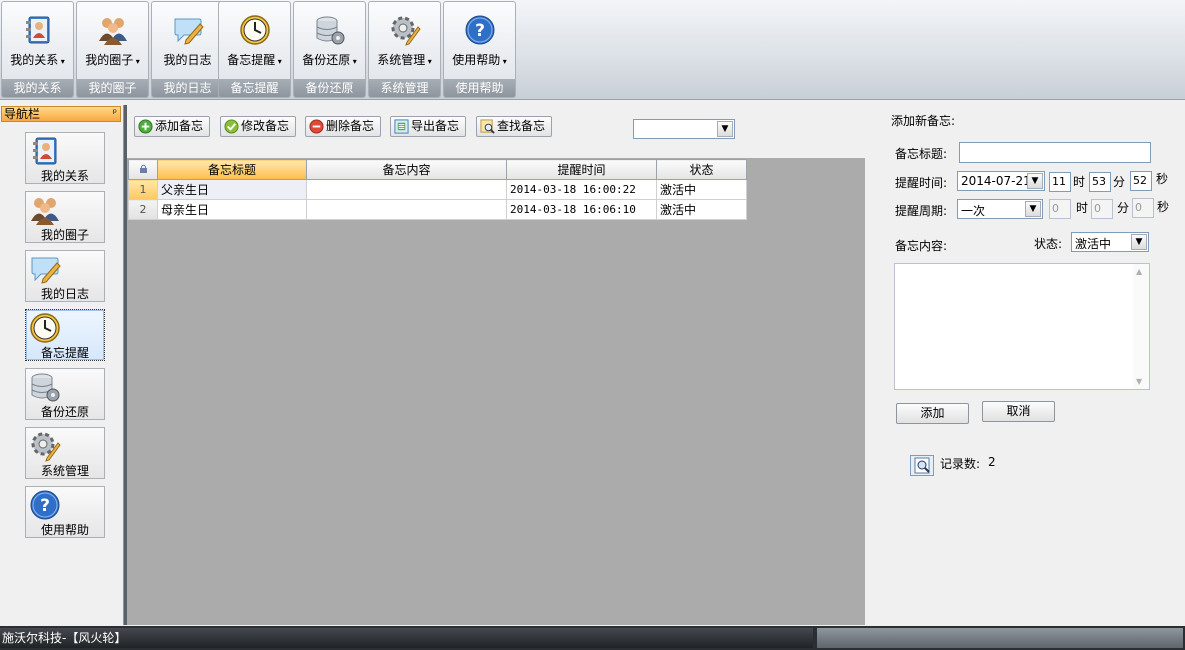  I want to click on hour-spinner: 11, so click(1060, 182).